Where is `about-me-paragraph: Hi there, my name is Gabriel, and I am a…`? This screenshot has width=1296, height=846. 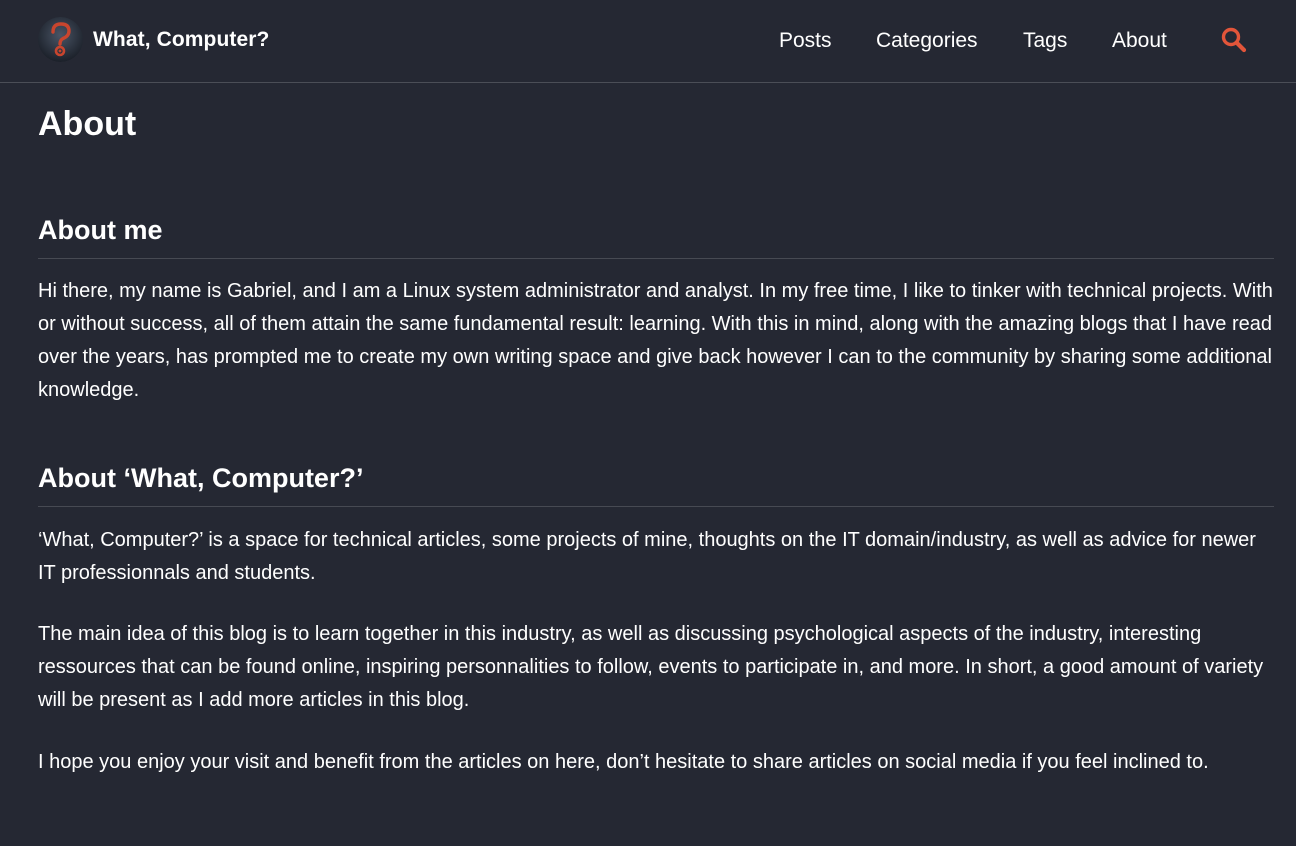
about-me-paragraph: Hi there, my name is Gabriel, and I am a… is located at coordinates (655, 340).